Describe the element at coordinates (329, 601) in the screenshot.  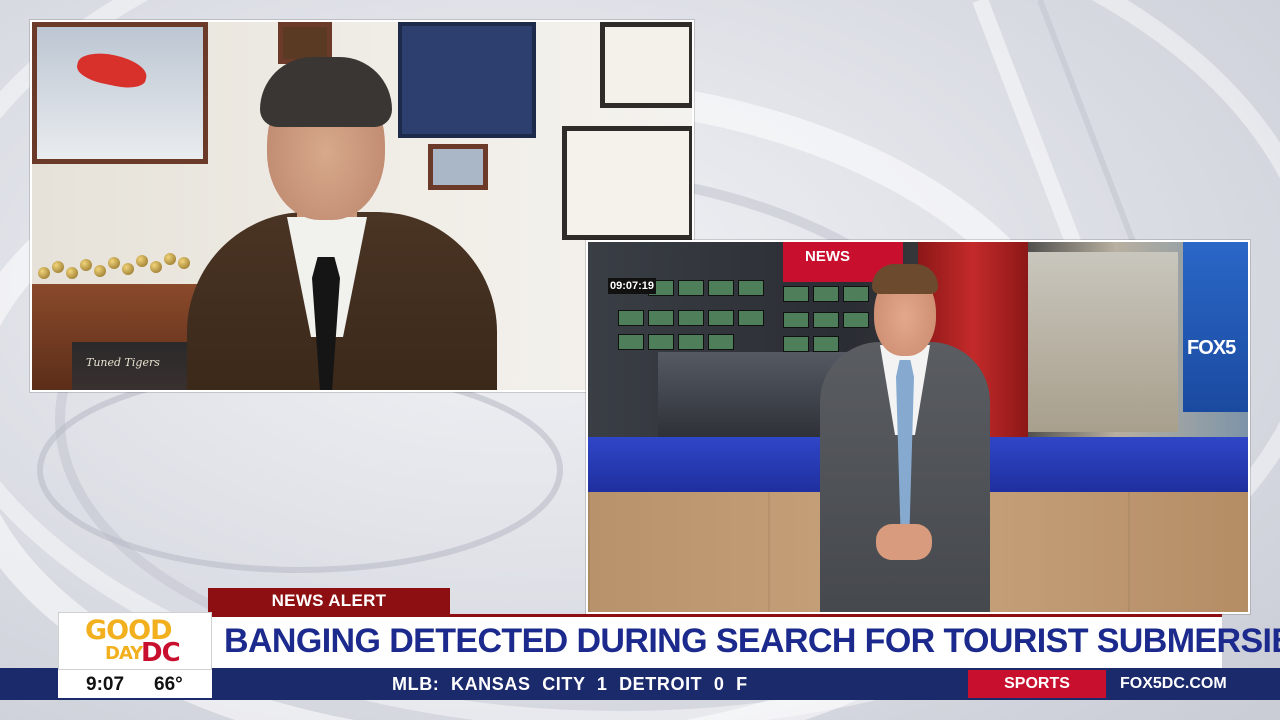
I see `news-alert-label: NEWS ALERT` at that location.